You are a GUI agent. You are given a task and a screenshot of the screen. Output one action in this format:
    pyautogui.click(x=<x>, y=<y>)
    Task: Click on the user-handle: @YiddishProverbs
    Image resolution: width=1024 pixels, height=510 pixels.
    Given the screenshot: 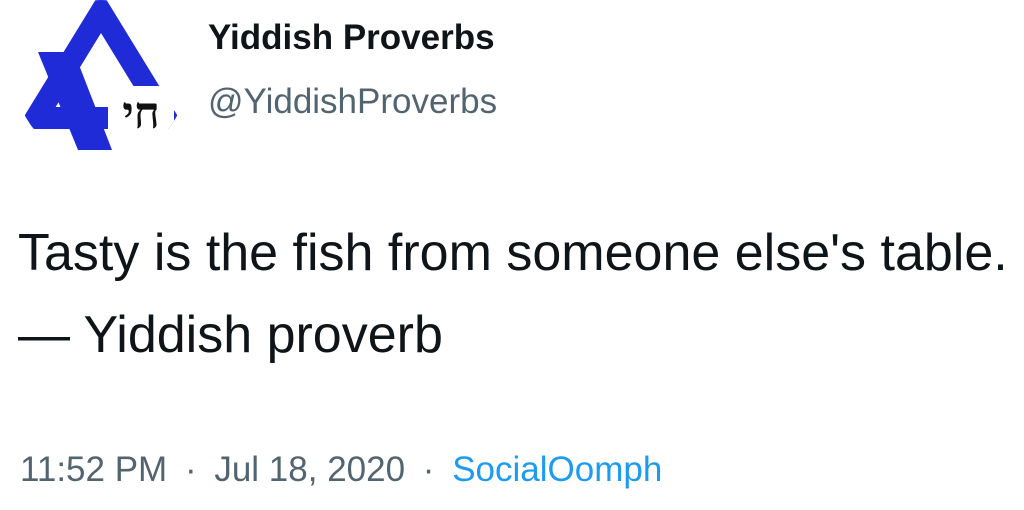 What is the action you would take?
    pyautogui.click(x=352, y=102)
    